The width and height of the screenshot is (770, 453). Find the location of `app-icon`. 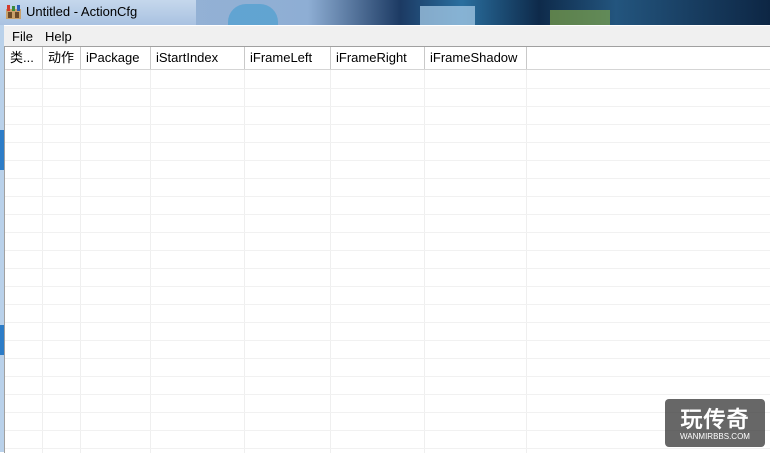

app-icon is located at coordinates (13, 12).